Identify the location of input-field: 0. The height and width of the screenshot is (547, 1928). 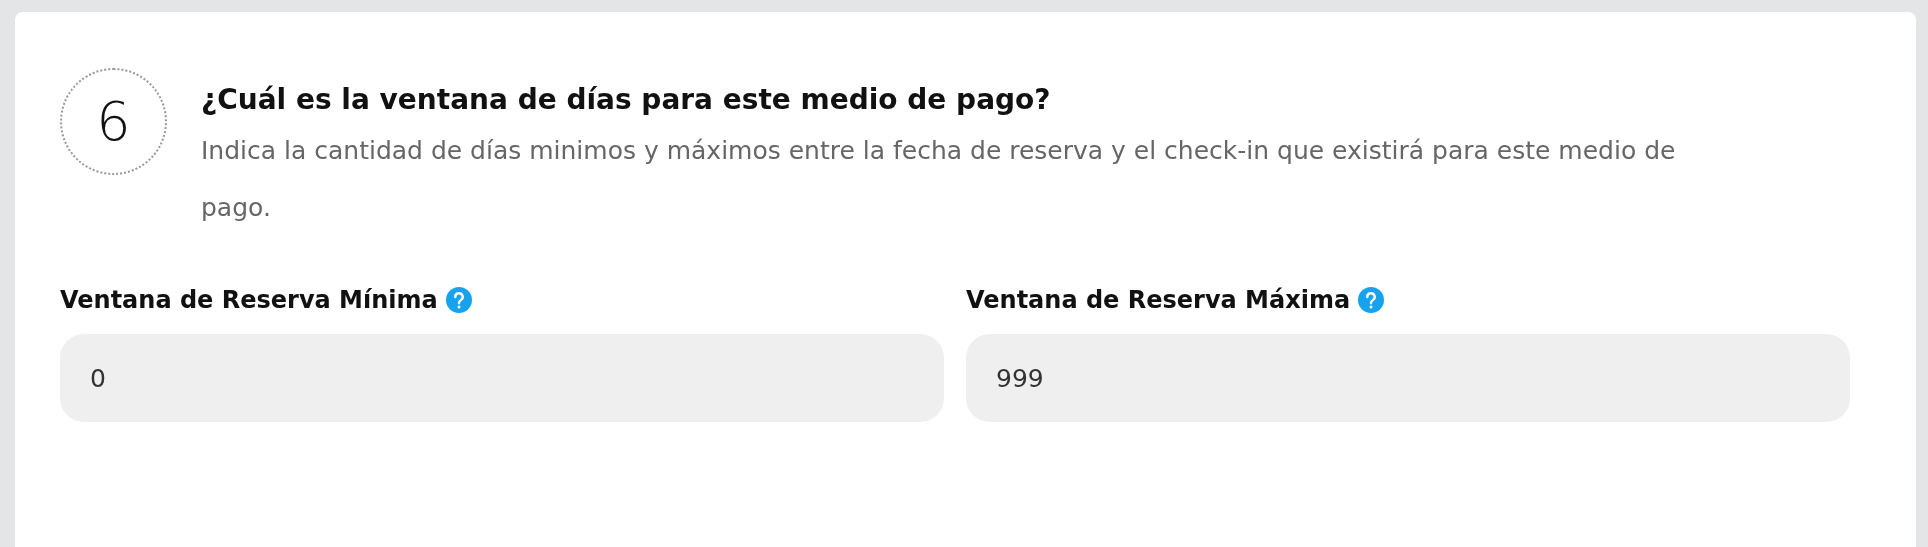
(502, 378).